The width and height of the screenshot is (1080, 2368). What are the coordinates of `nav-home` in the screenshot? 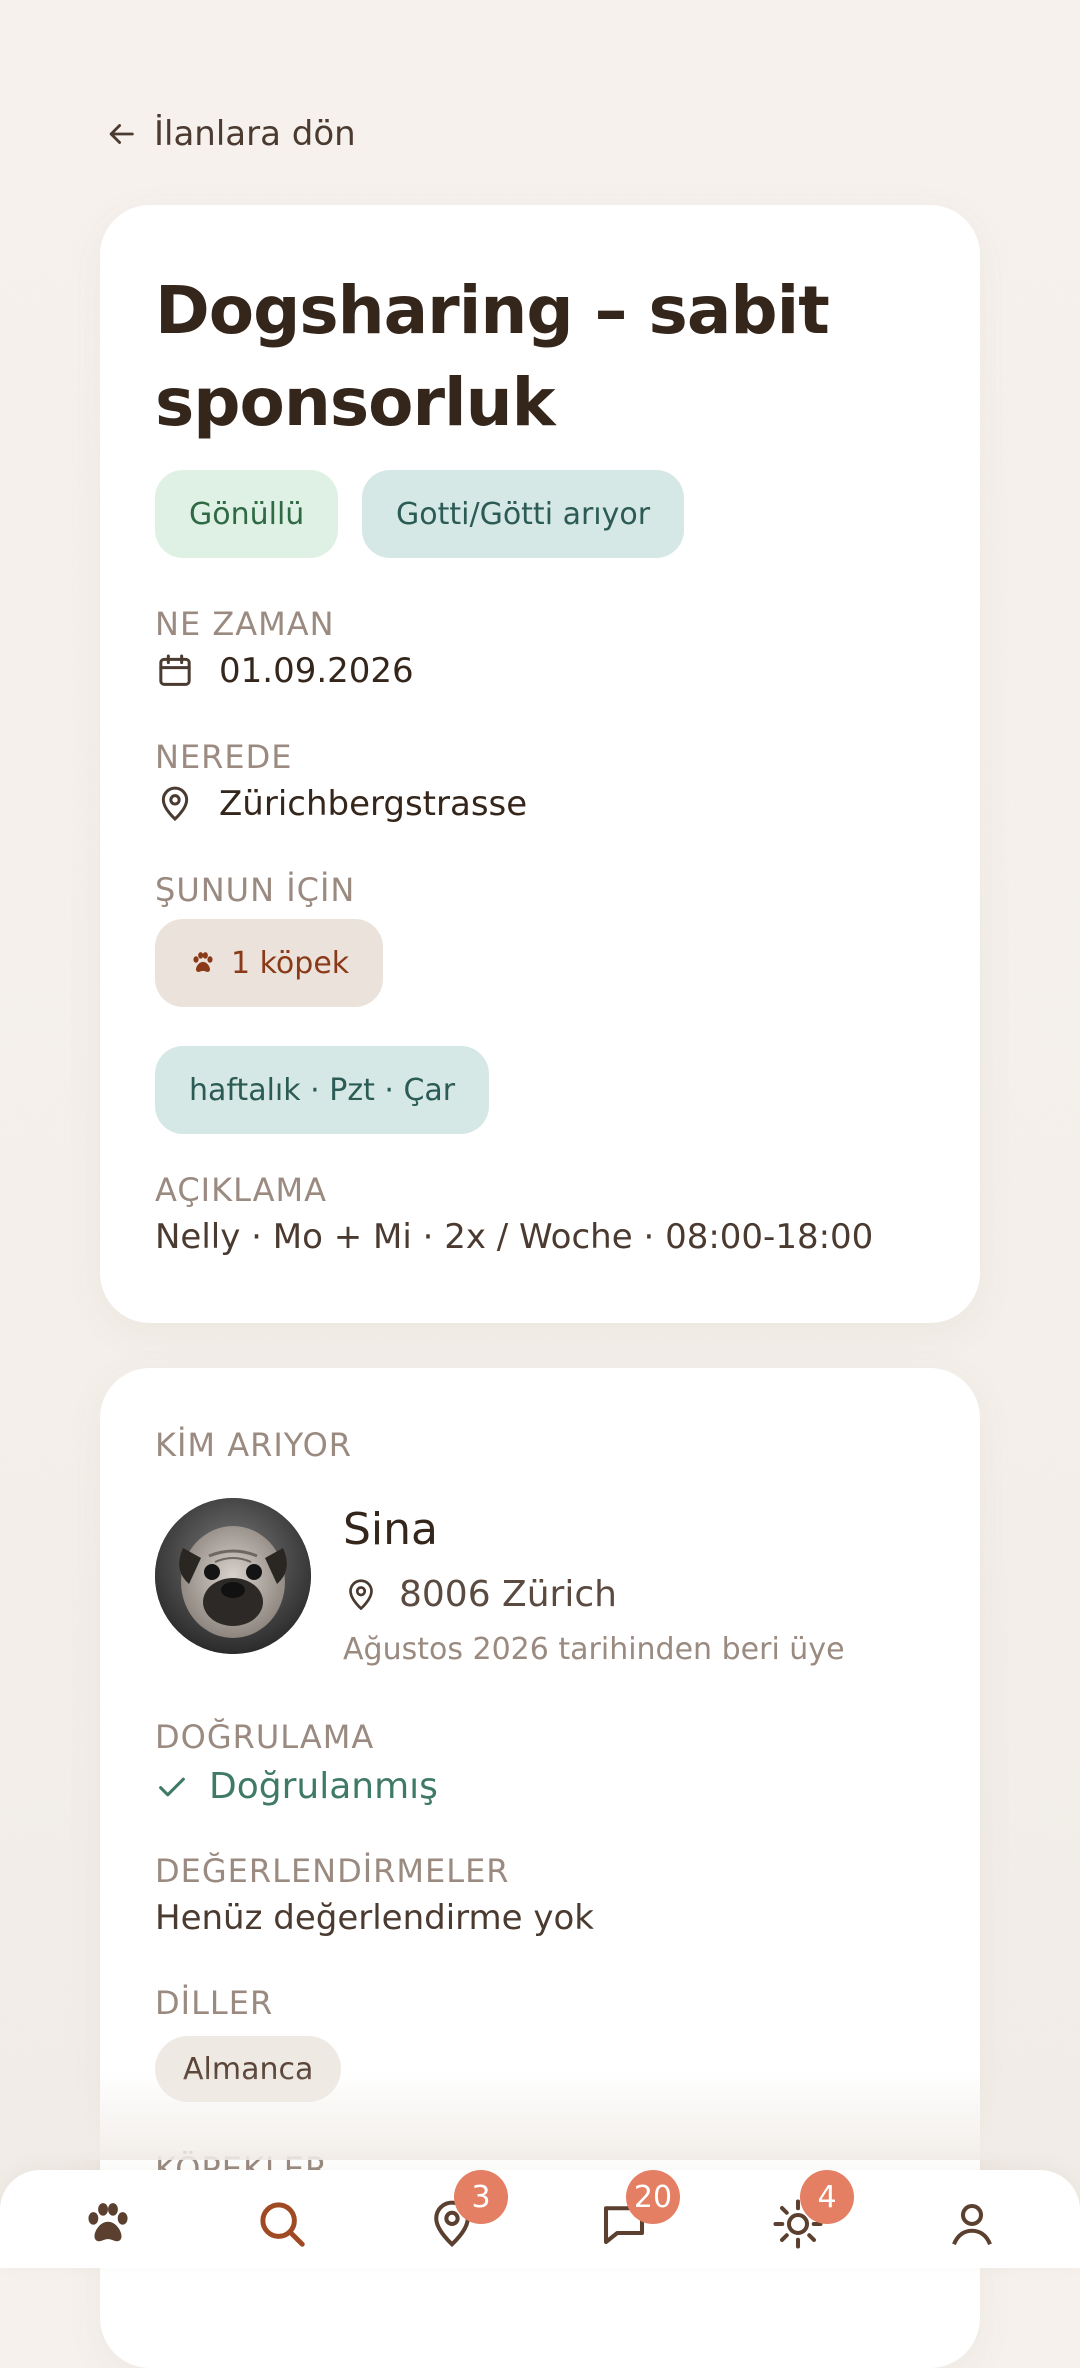 It's located at (108, 2224).